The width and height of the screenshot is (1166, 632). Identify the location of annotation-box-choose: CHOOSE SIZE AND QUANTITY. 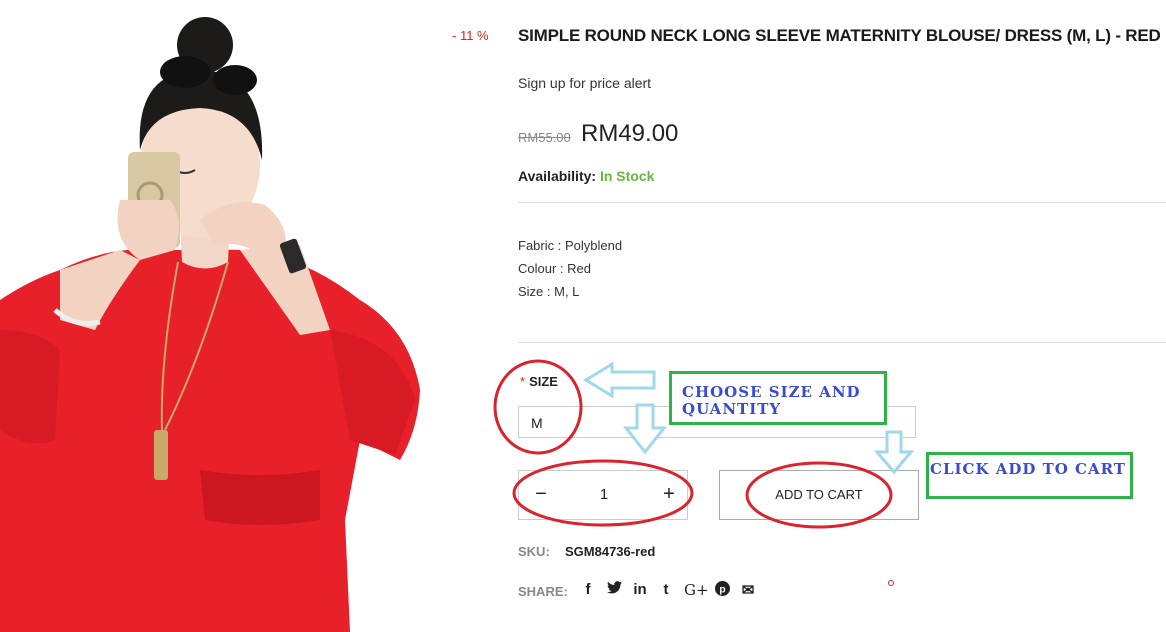
(778, 398).